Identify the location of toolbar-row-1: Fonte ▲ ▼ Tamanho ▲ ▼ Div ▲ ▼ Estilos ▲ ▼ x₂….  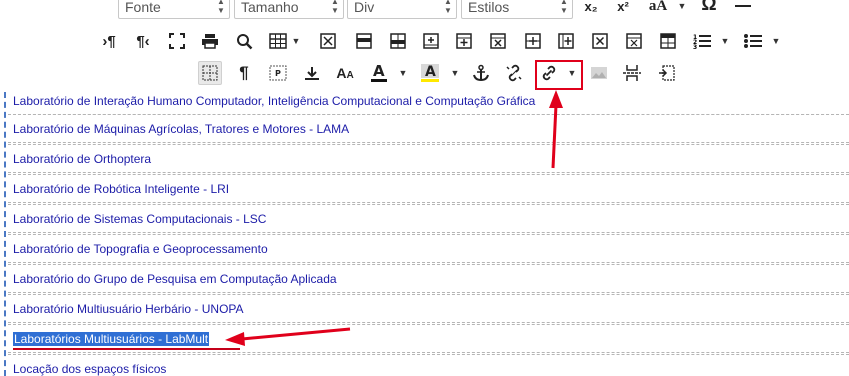
(424, 9).